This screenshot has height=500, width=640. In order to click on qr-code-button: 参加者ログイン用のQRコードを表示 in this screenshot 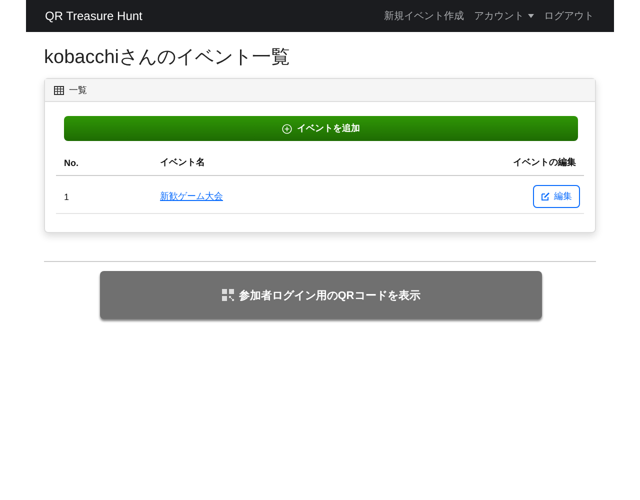, I will do `click(321, 295)`.